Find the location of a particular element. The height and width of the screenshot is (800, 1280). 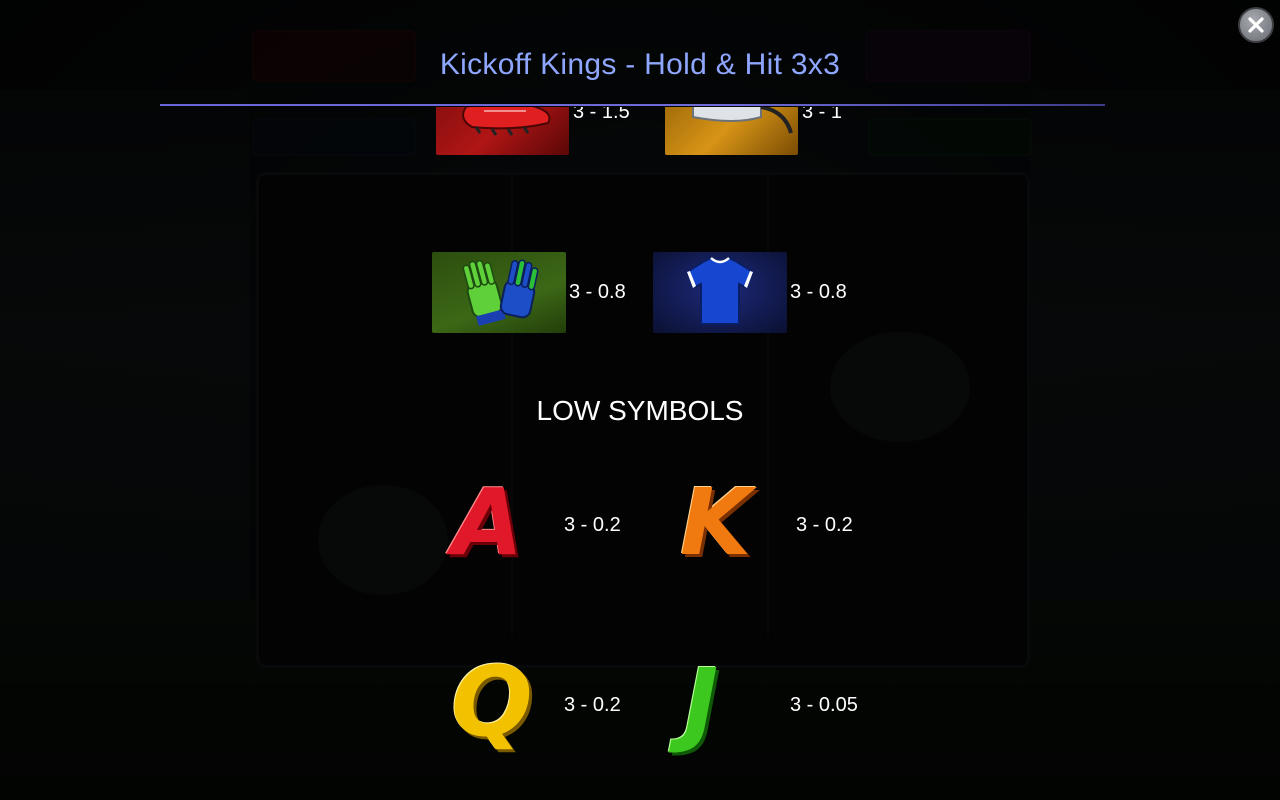

symbol-j-payout: 3 - 0.05 is located at coordinates (824, 705).